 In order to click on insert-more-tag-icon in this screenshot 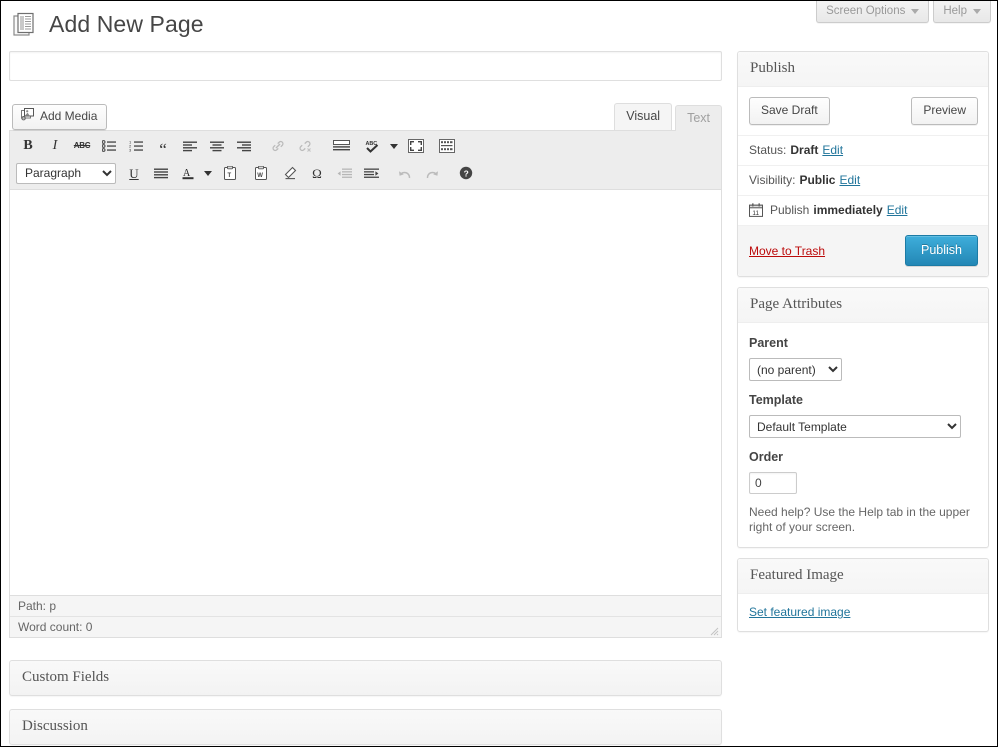, I will do `click(341, 146)`.